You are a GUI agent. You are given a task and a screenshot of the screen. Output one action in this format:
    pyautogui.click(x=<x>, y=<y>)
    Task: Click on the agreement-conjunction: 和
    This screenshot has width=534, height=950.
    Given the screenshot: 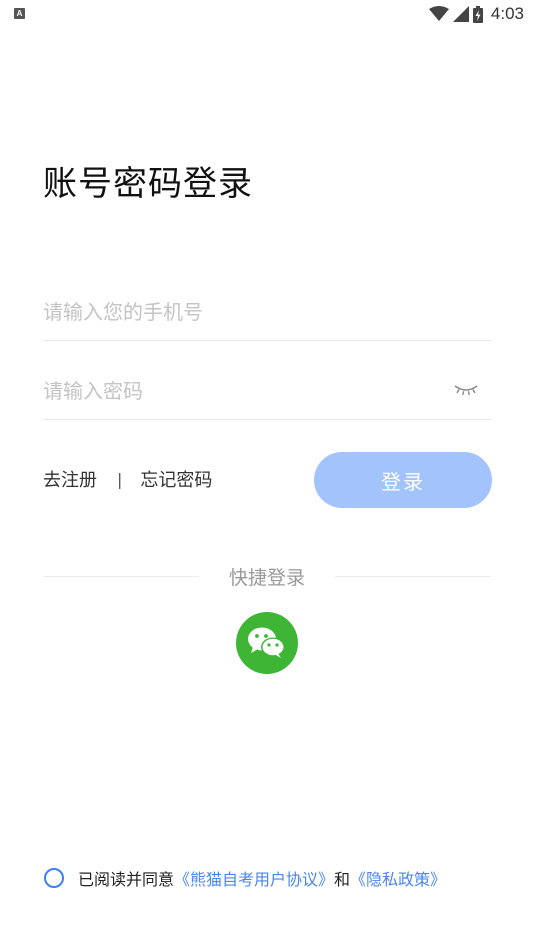 What is the action you would take?
    pyautogui.click(x=342, y=879)
    